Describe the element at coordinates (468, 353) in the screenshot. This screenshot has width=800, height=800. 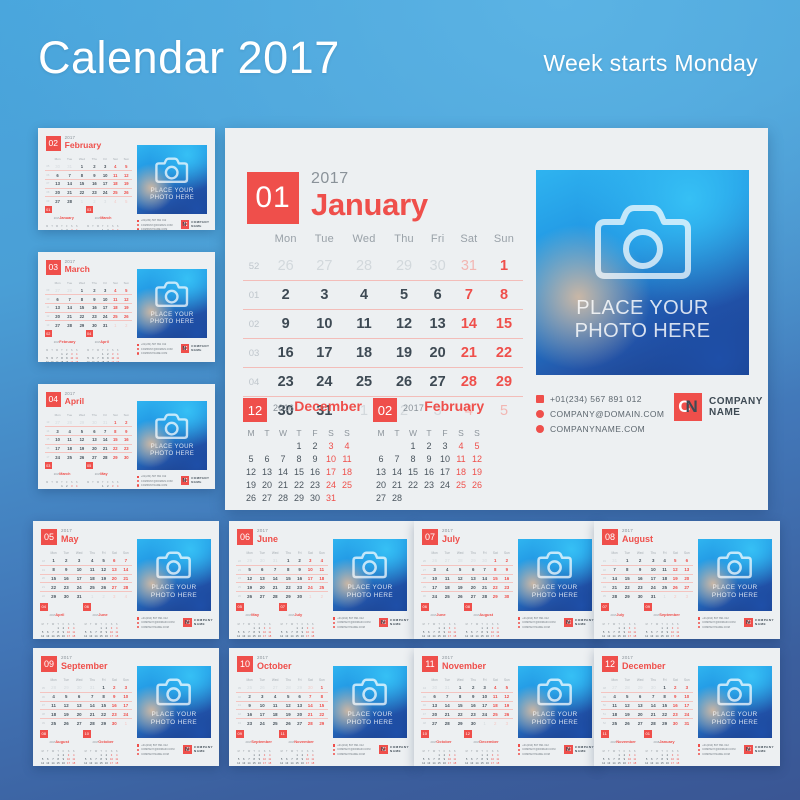
I see `day-cell: 21` at that location.